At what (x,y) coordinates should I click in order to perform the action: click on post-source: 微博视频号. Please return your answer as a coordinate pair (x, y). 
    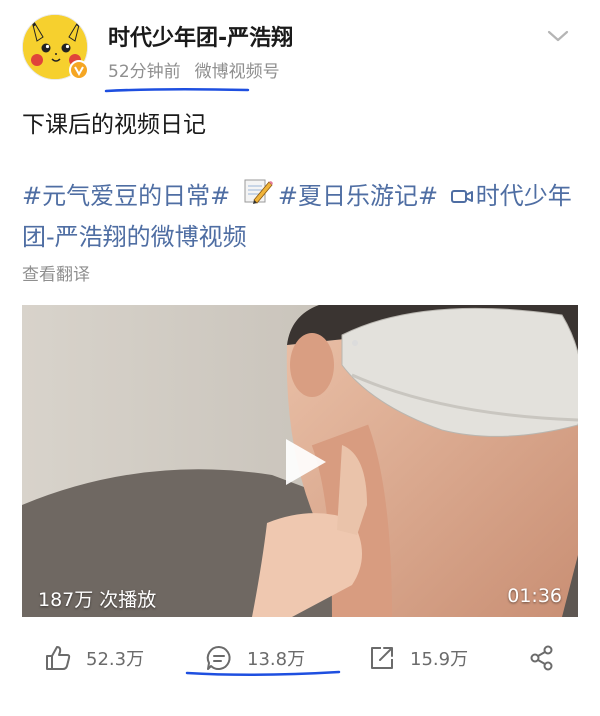
    Looking at the image, I should click on (237, 72).